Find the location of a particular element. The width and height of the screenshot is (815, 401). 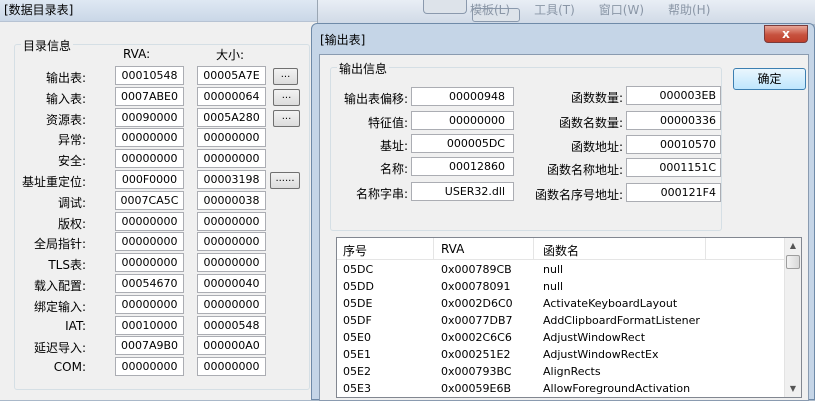

close-icon: x is located at coordinates (786, 34).